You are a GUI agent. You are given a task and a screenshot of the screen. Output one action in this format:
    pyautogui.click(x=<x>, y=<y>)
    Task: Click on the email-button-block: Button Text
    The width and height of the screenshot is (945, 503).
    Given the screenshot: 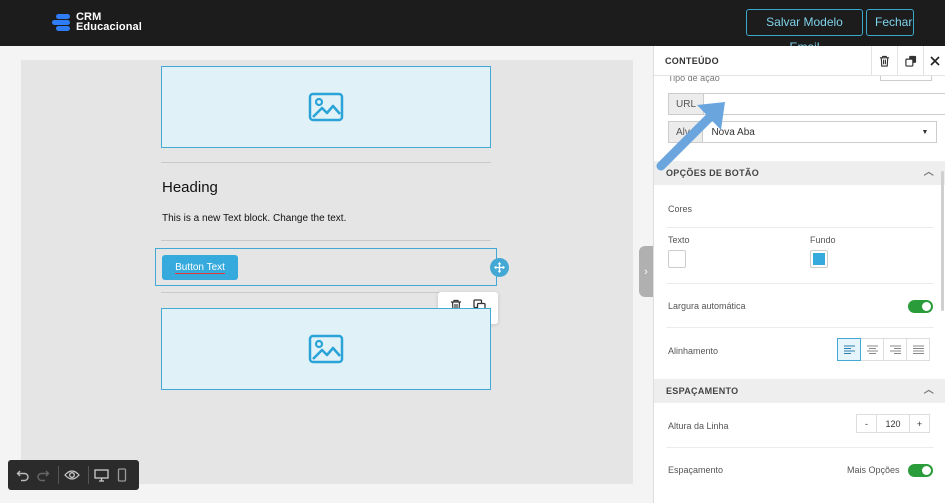 What is the action you would take?
    pyautogui.click(x=200, y=267)
    